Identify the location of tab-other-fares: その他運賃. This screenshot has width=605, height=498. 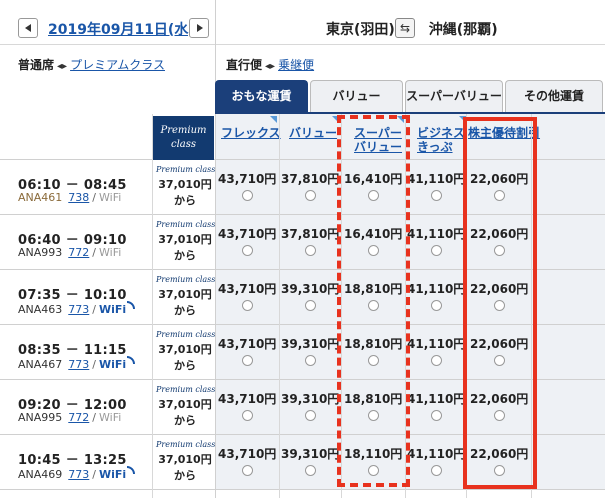
(554, 96).